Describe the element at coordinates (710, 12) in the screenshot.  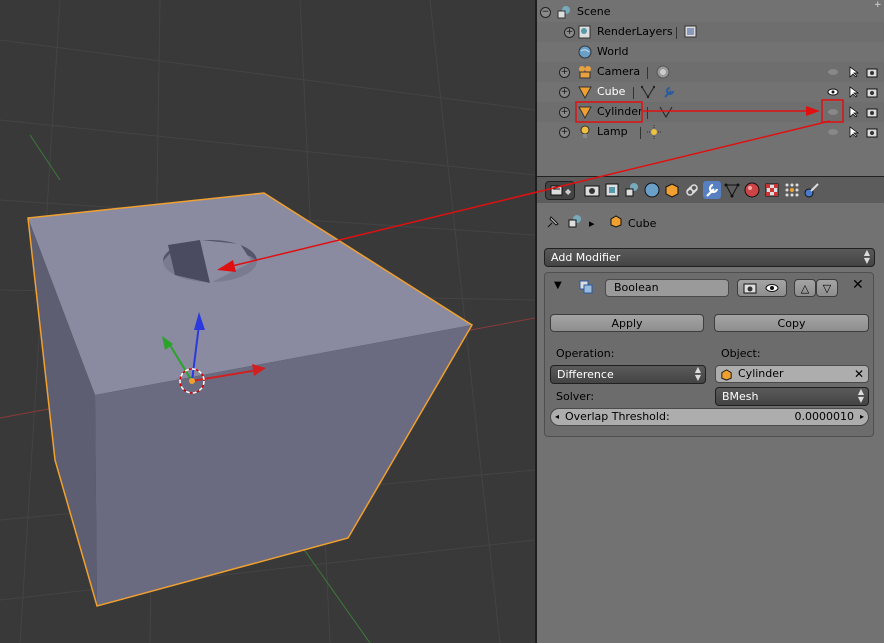
I see `outliner-row-scene: − Scene` at that location.